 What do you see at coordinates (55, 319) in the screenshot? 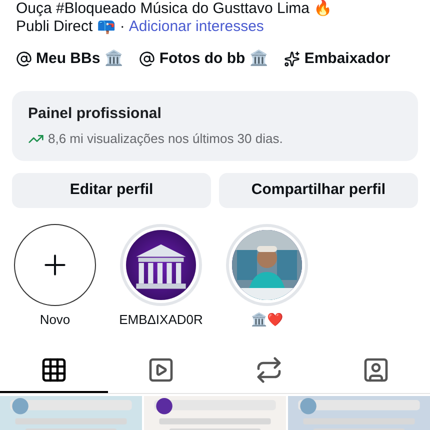
I see `highlight-label: Novo` at bounding box center [55, 319].